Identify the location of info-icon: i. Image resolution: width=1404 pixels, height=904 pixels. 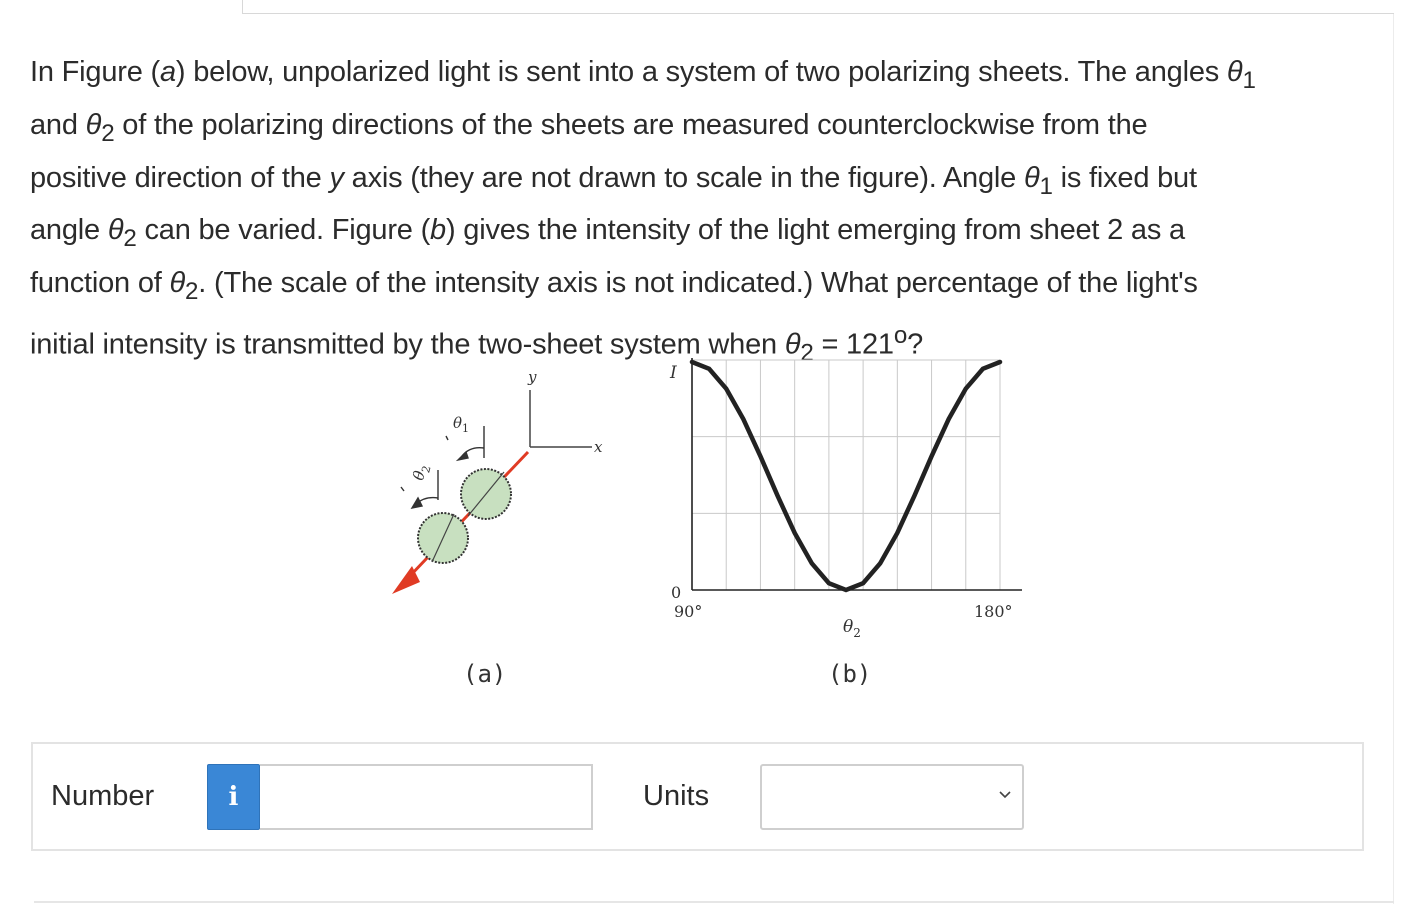
(233, 797).